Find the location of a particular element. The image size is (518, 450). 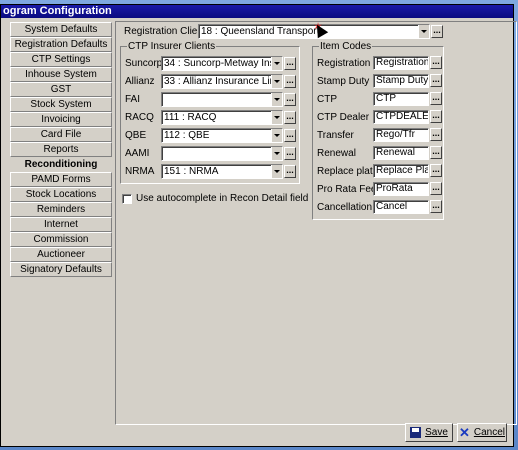

autocomplete-label: Use autocomplete in Recon Detail field is located at coordinates (222, 198).